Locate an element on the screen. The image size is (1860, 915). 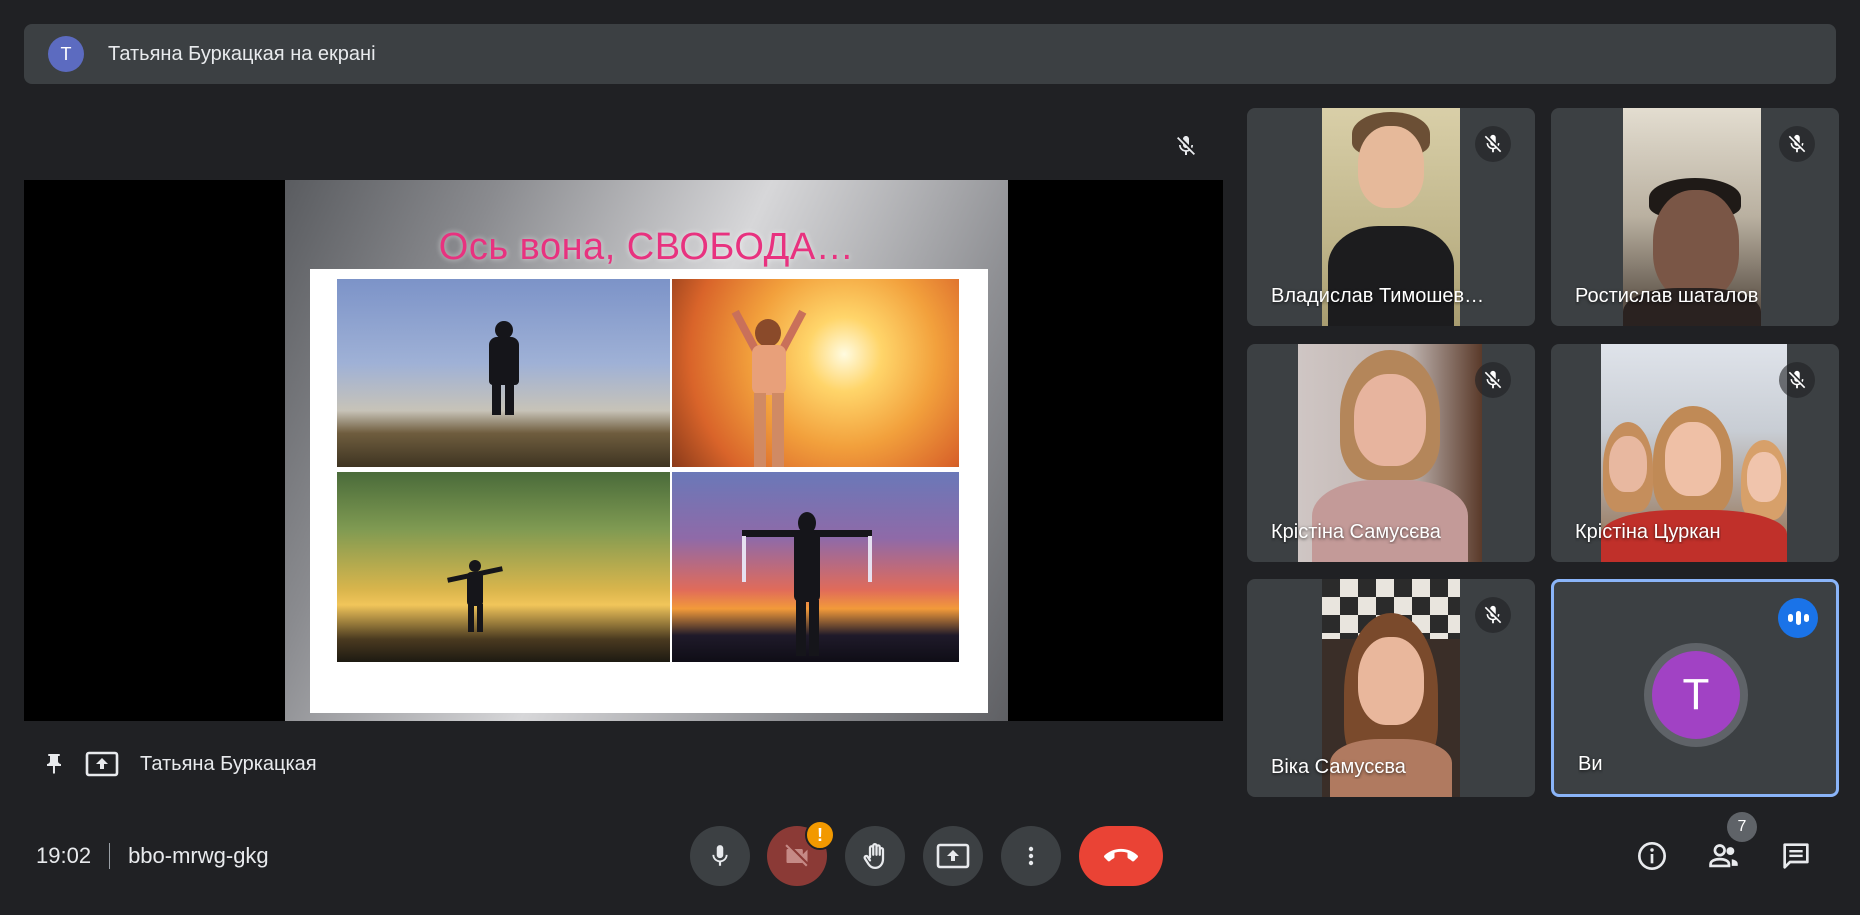
participant-name: Крістіна Цуркан is located at coordinates (1648, 532).